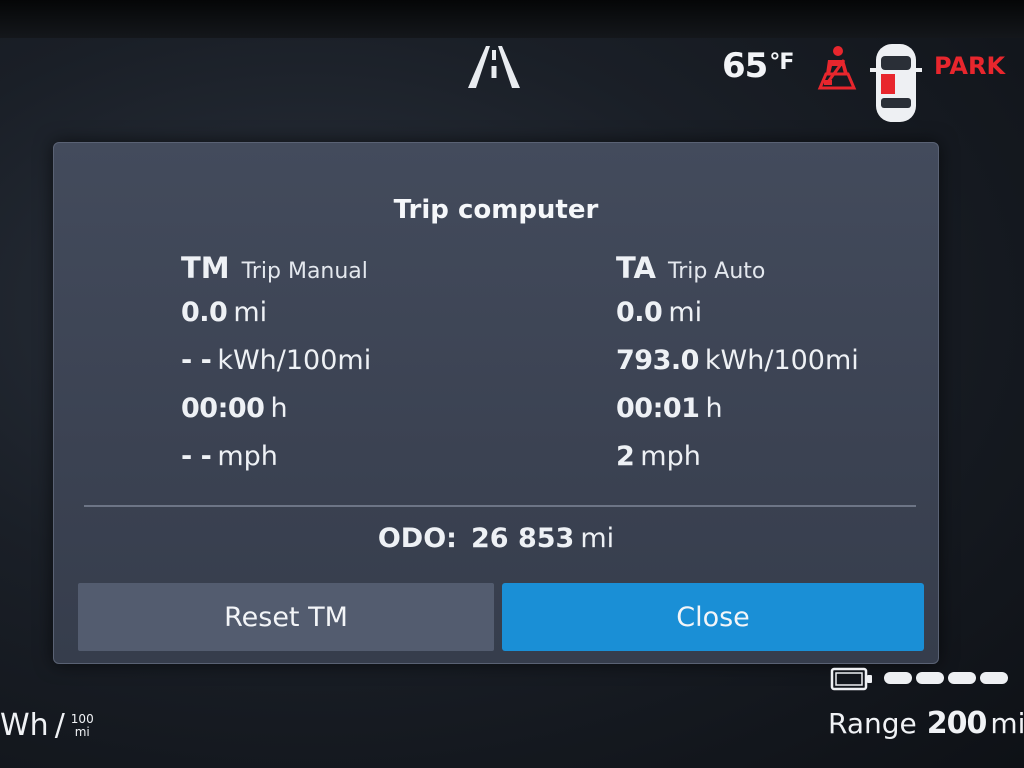 The height and width of the screenshot is (768, 1024). I want to click on consumption-value: - -, so click(196, 360).